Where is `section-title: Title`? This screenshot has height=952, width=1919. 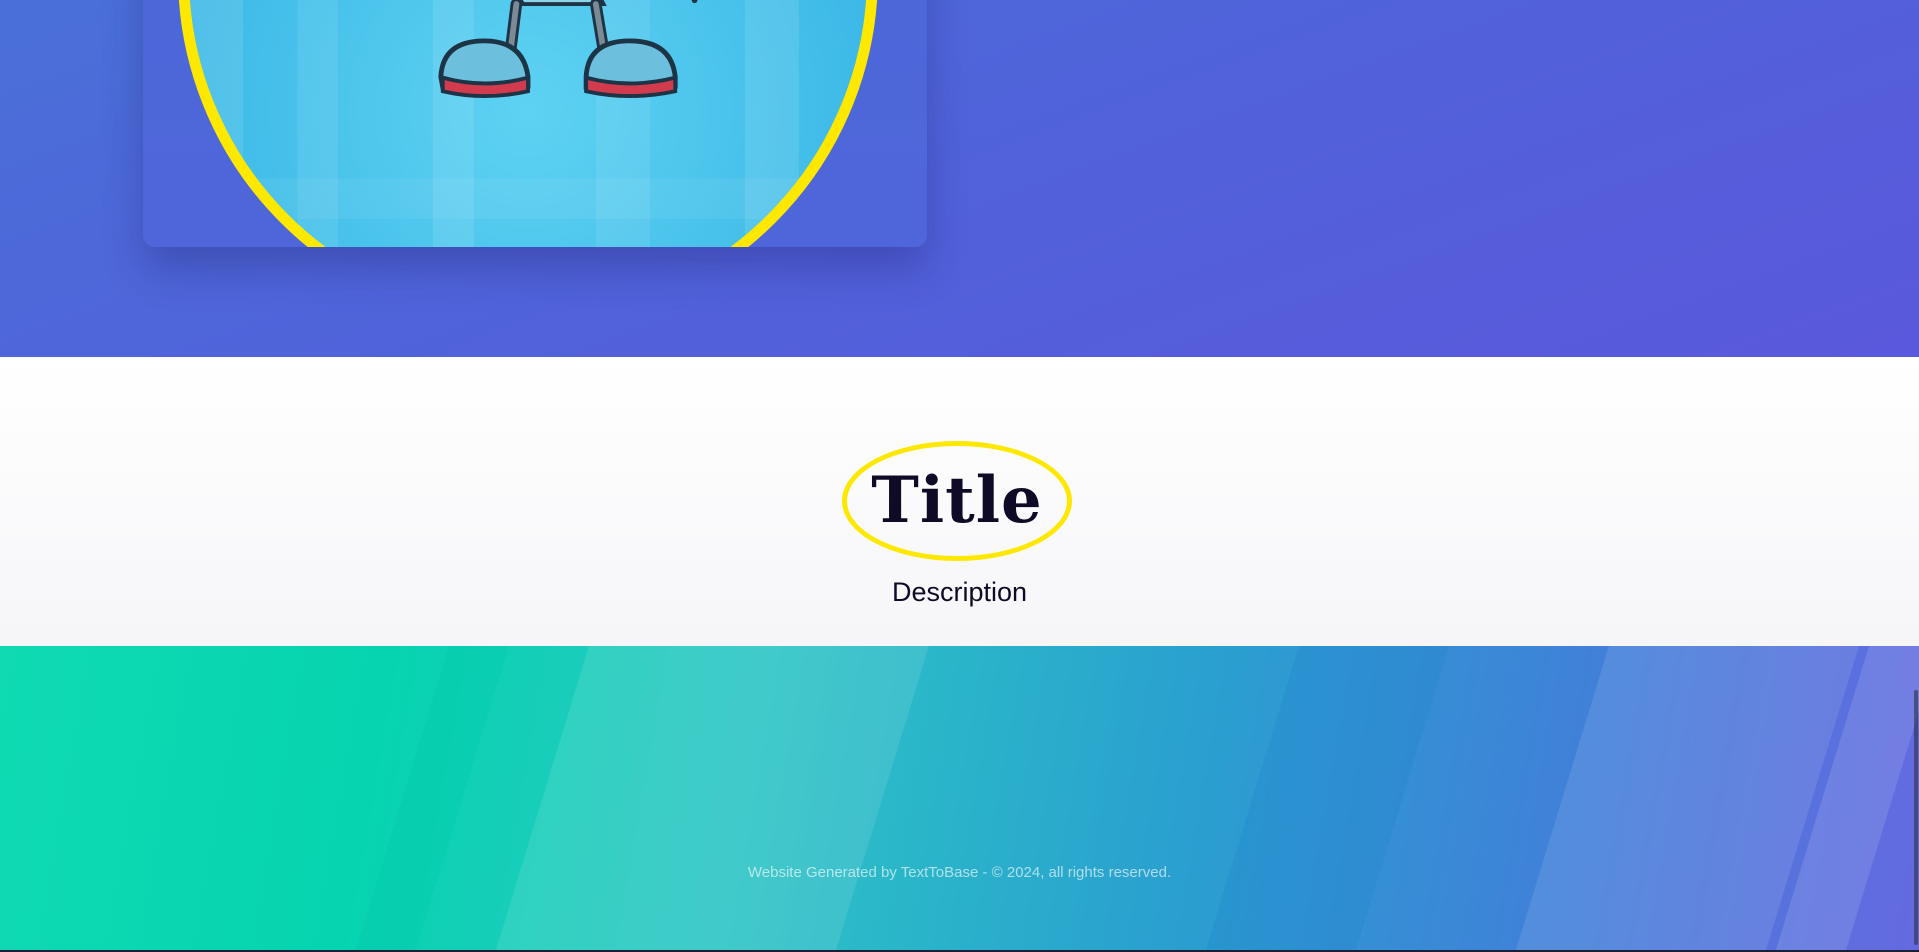 section-title: Title is located at coordinates (957, 500).